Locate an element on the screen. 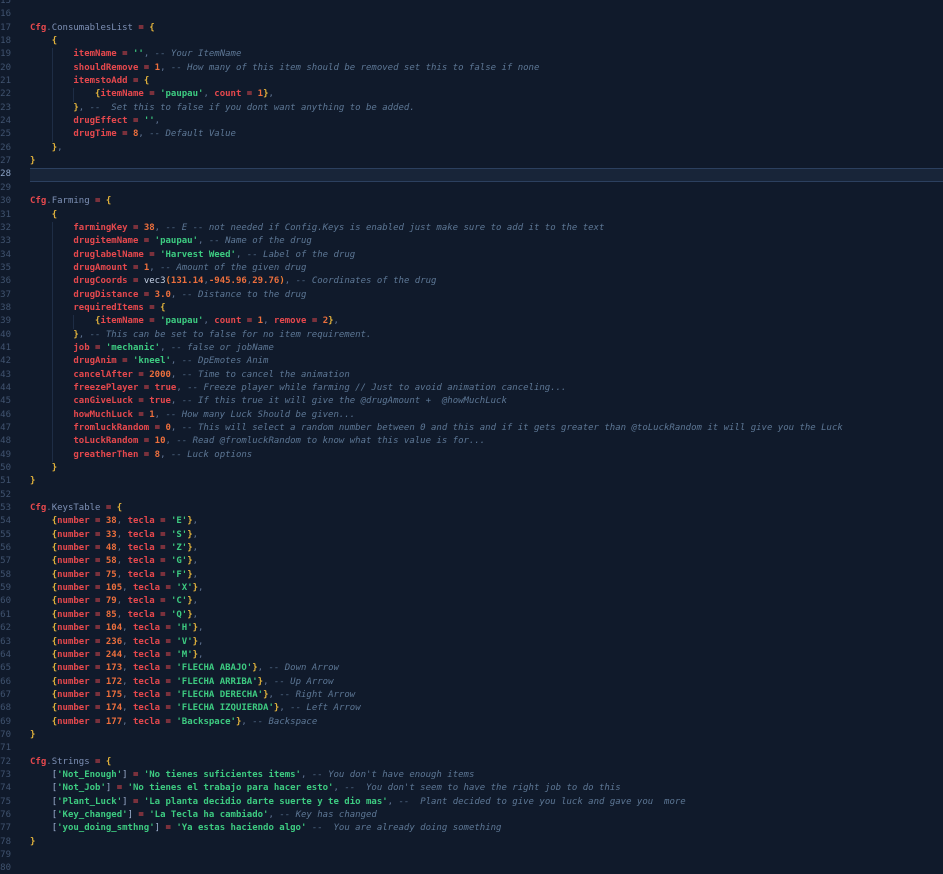 The image size is (943, 874). line-number: 20 is located at coordinates (15, 68).